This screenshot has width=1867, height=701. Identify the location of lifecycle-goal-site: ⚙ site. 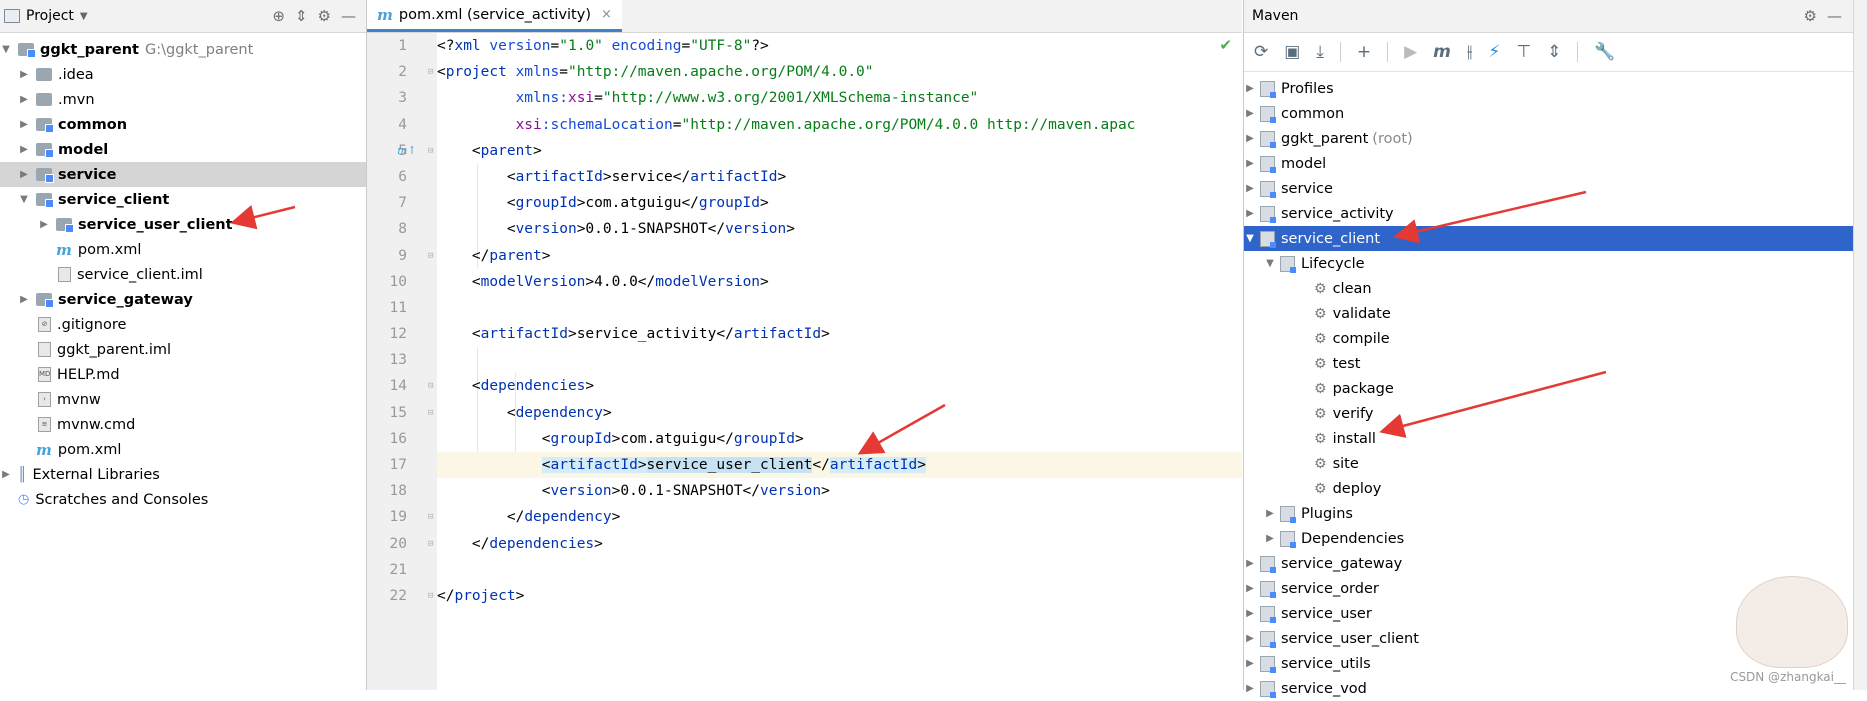
(1555, 463).